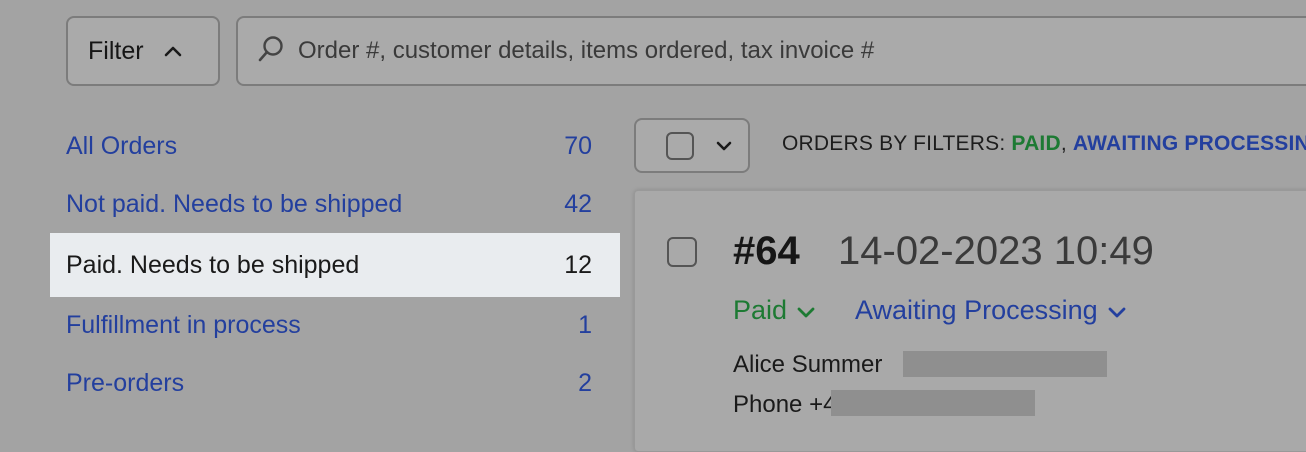 The image size is (1306, 452). Describe the element at coordinates (173, 51) in the screenshot. I see `chevron-up-icon` at that location.